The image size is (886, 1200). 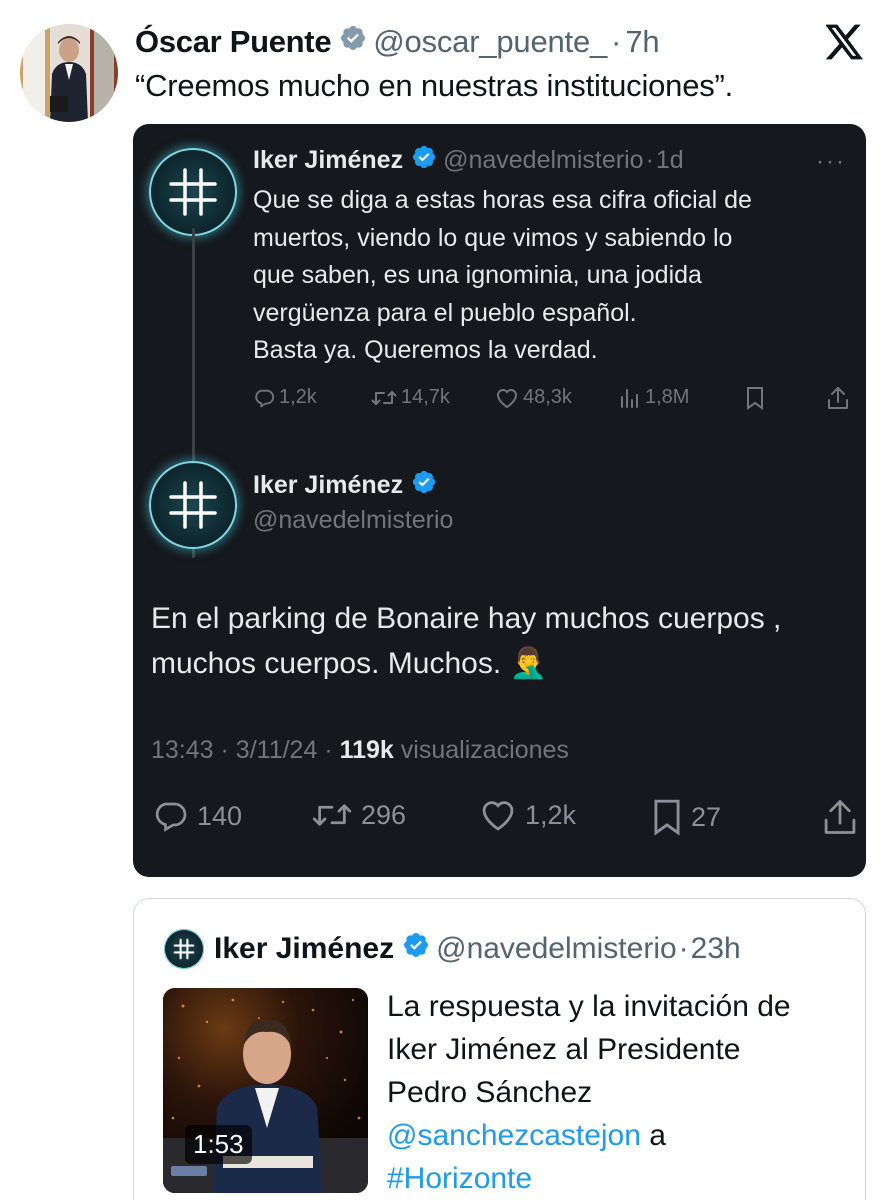 I want to click on bookmark-count: 27, so click(x=706, y=816).